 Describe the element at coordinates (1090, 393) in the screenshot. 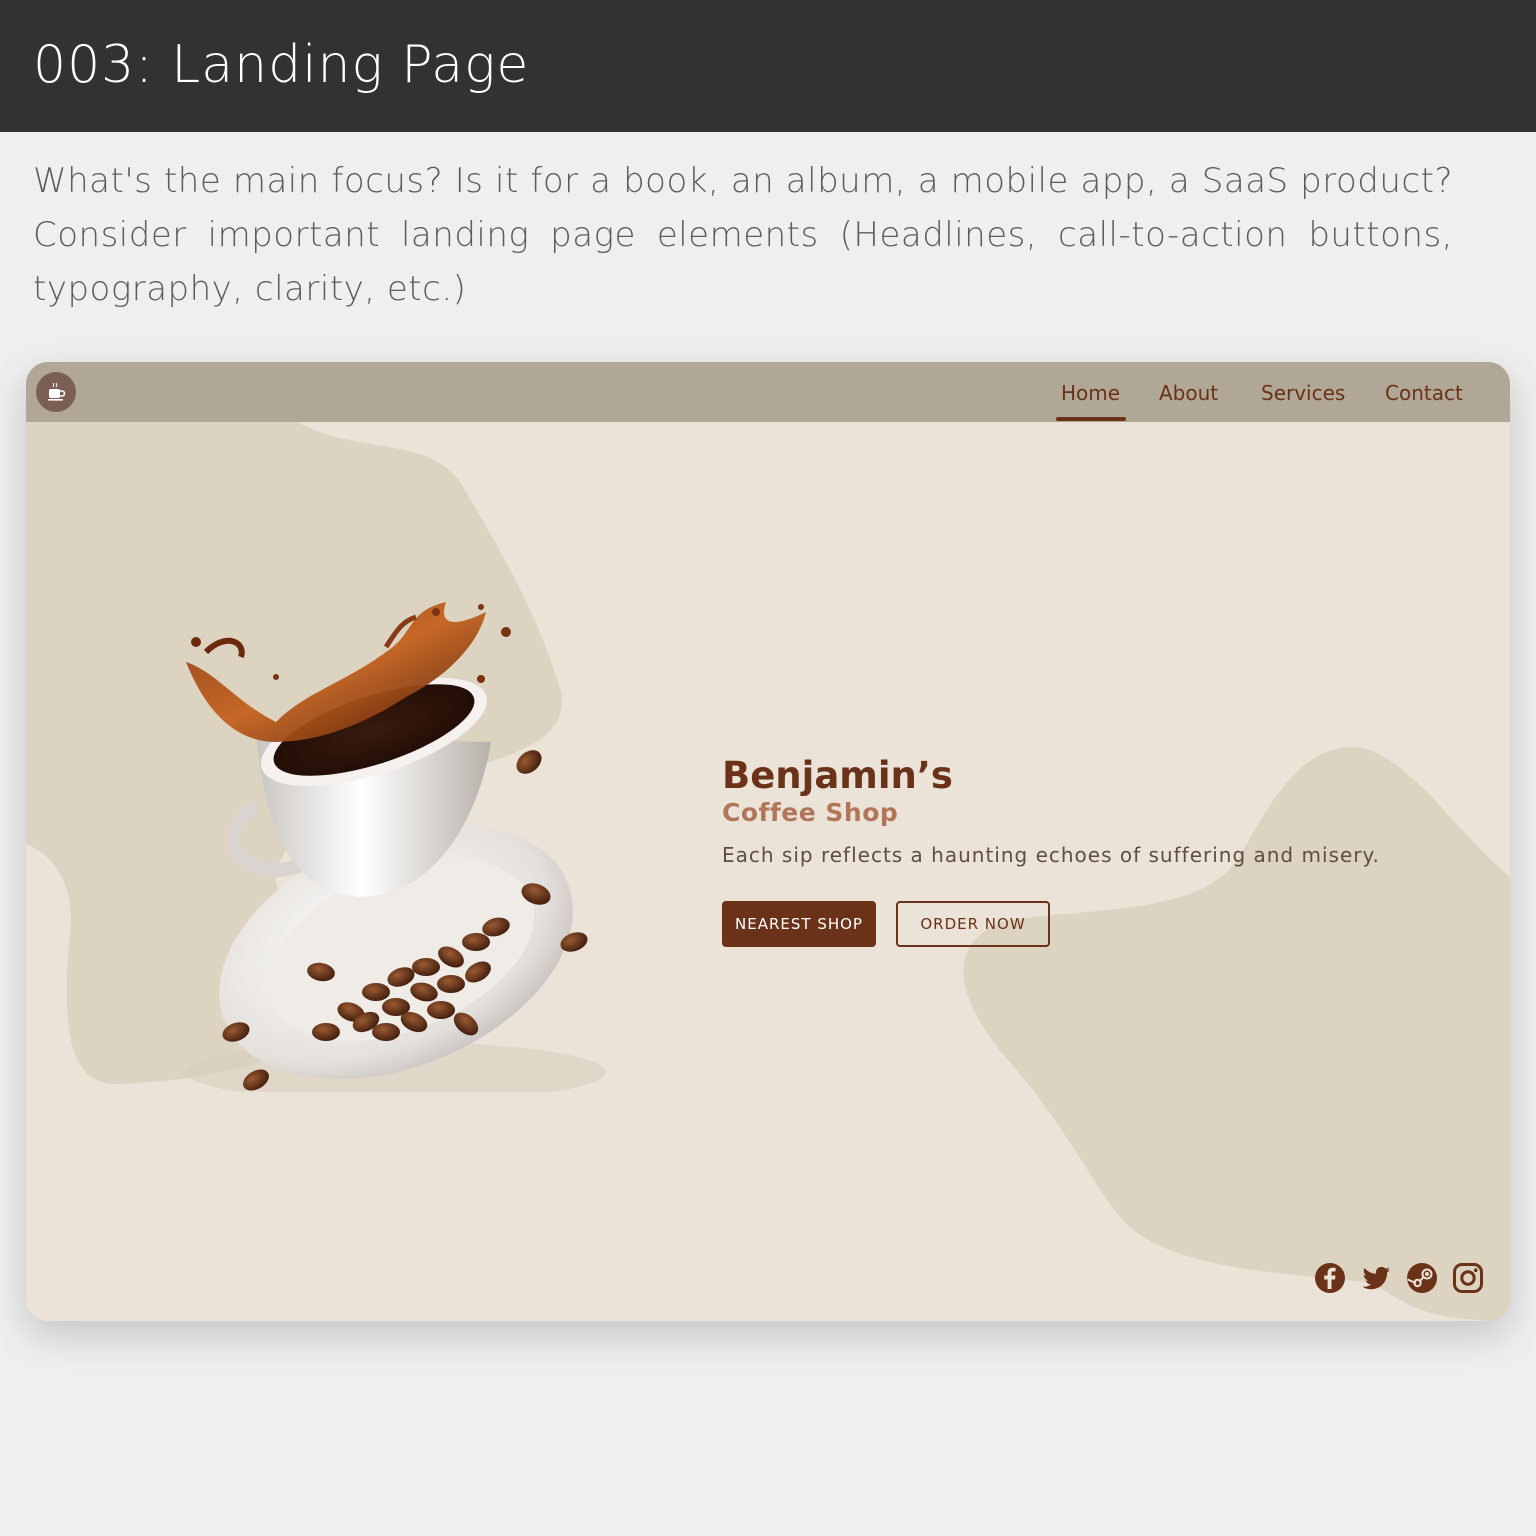

I see `nav-home: Home` at that location.